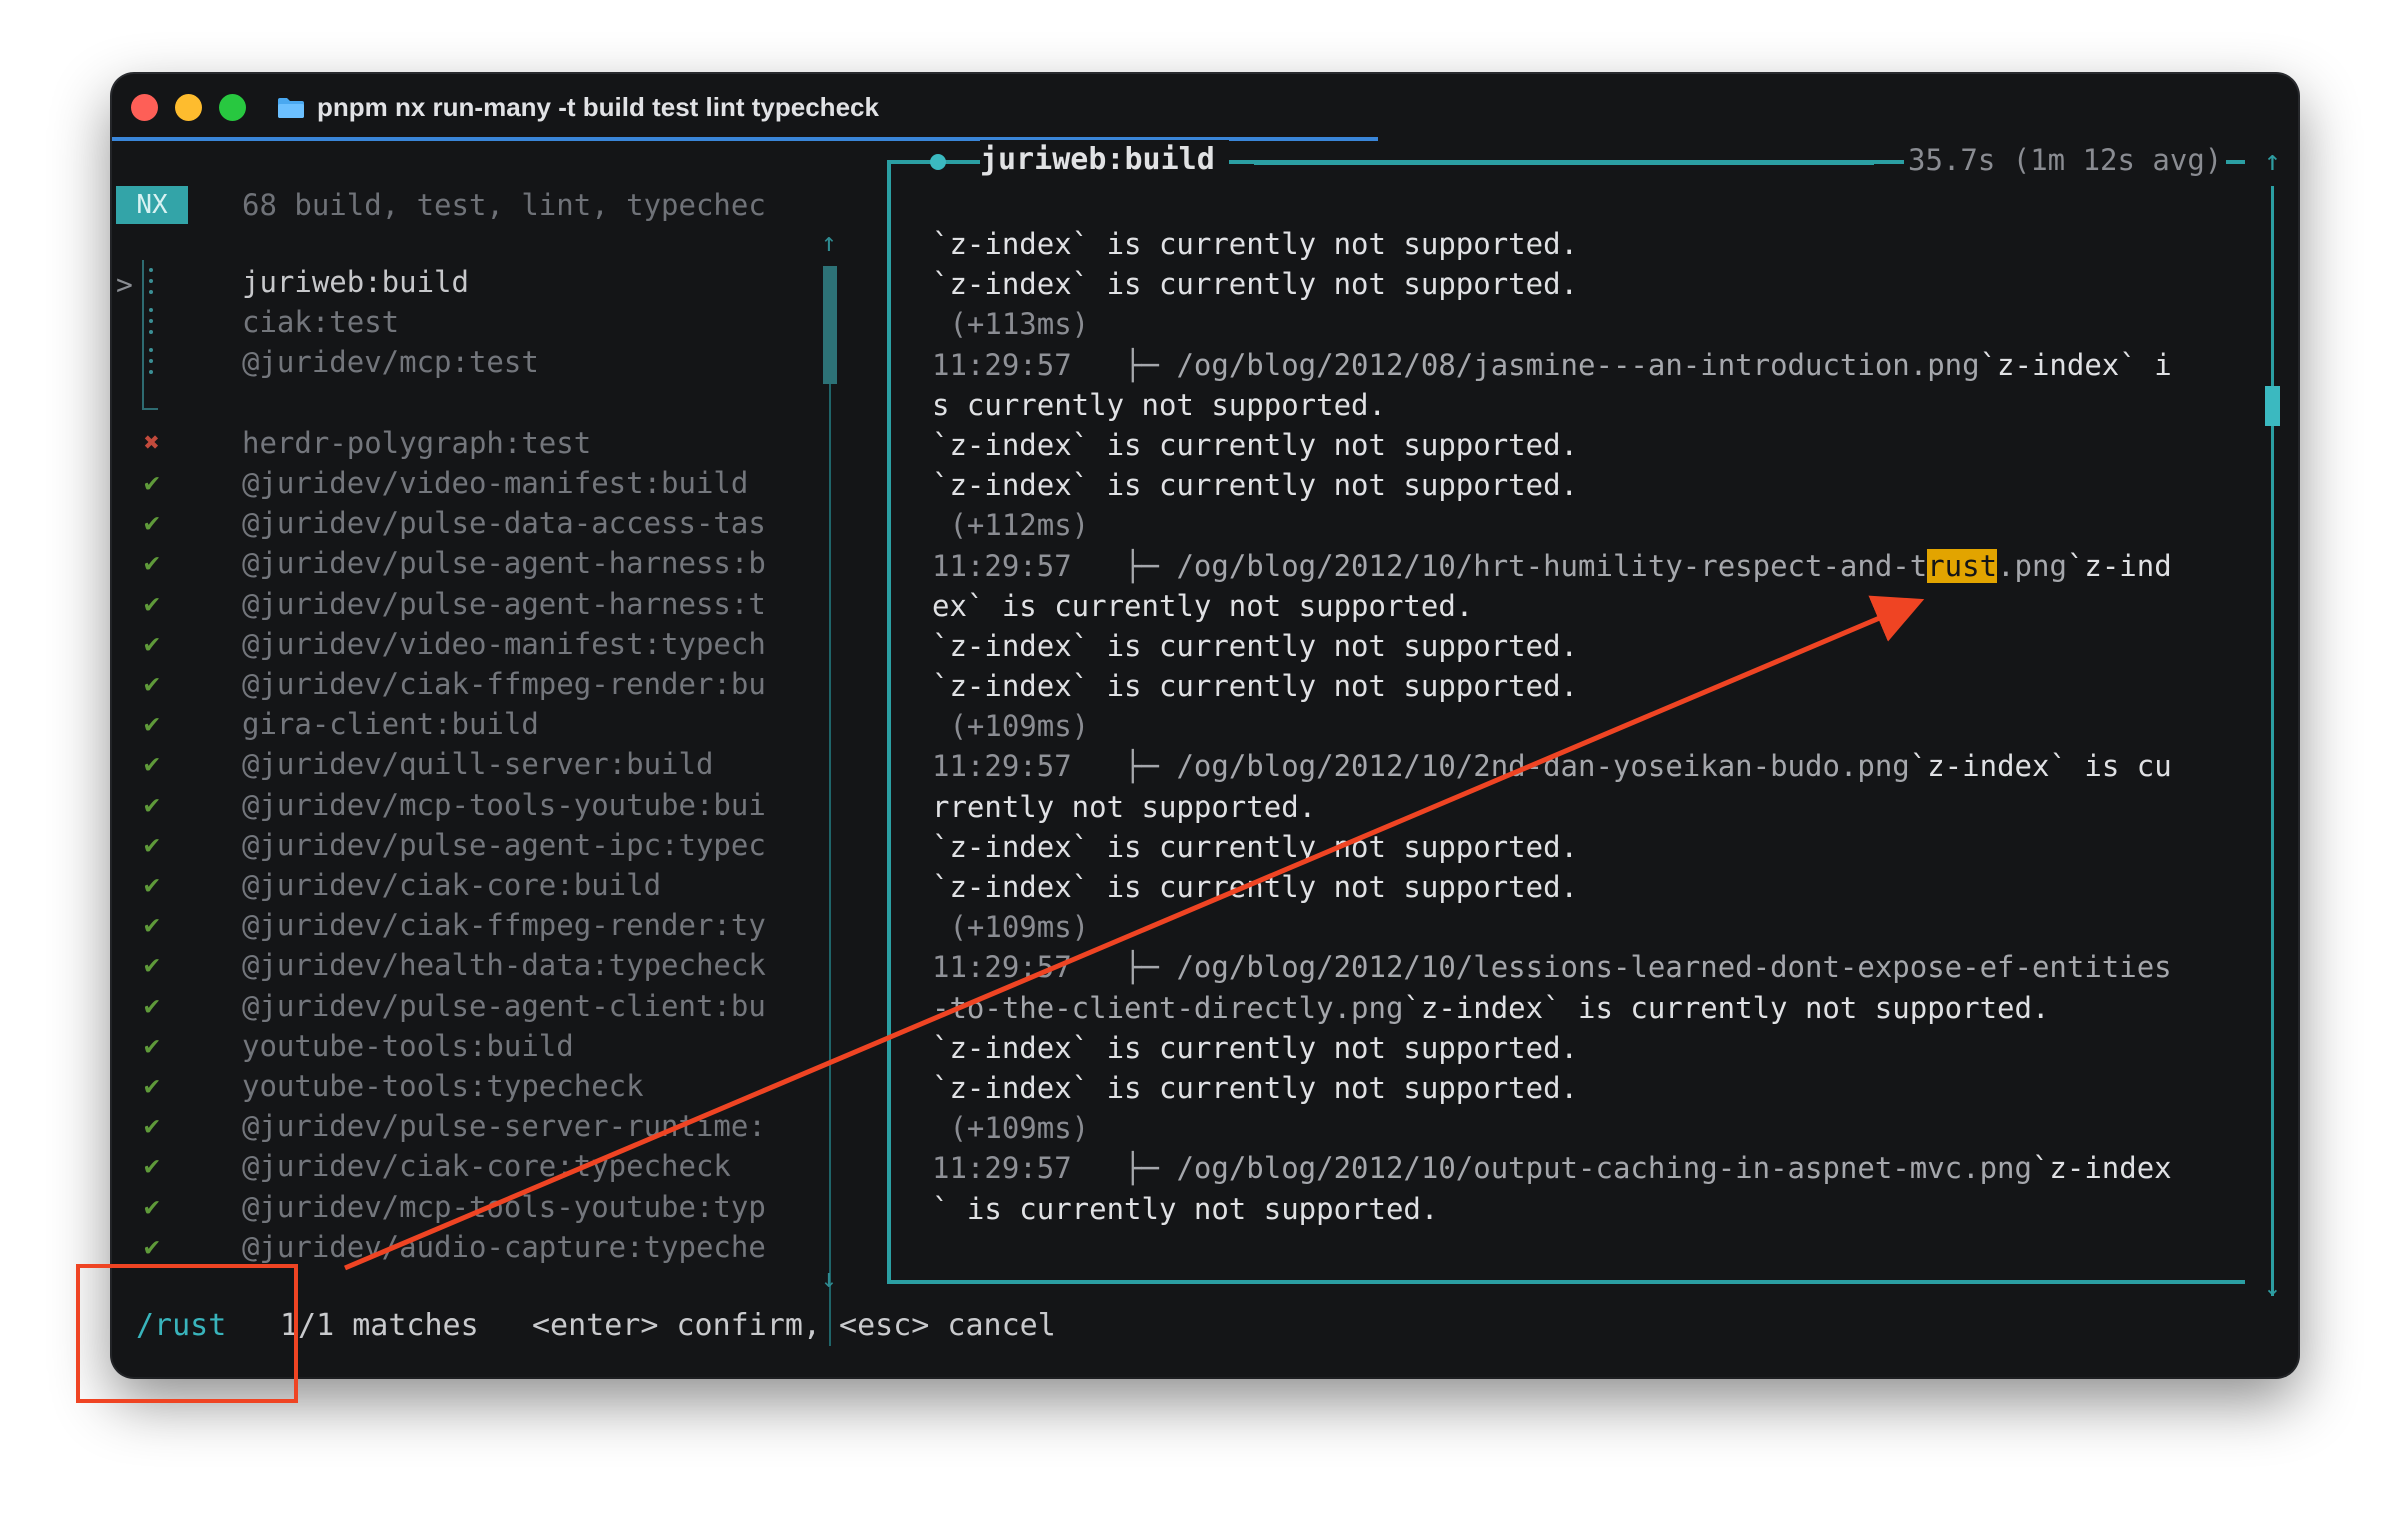 The width and height of the screenshot is (2400, 1524). I want to click on log-message: s currently not supported., so click(1159, 404).